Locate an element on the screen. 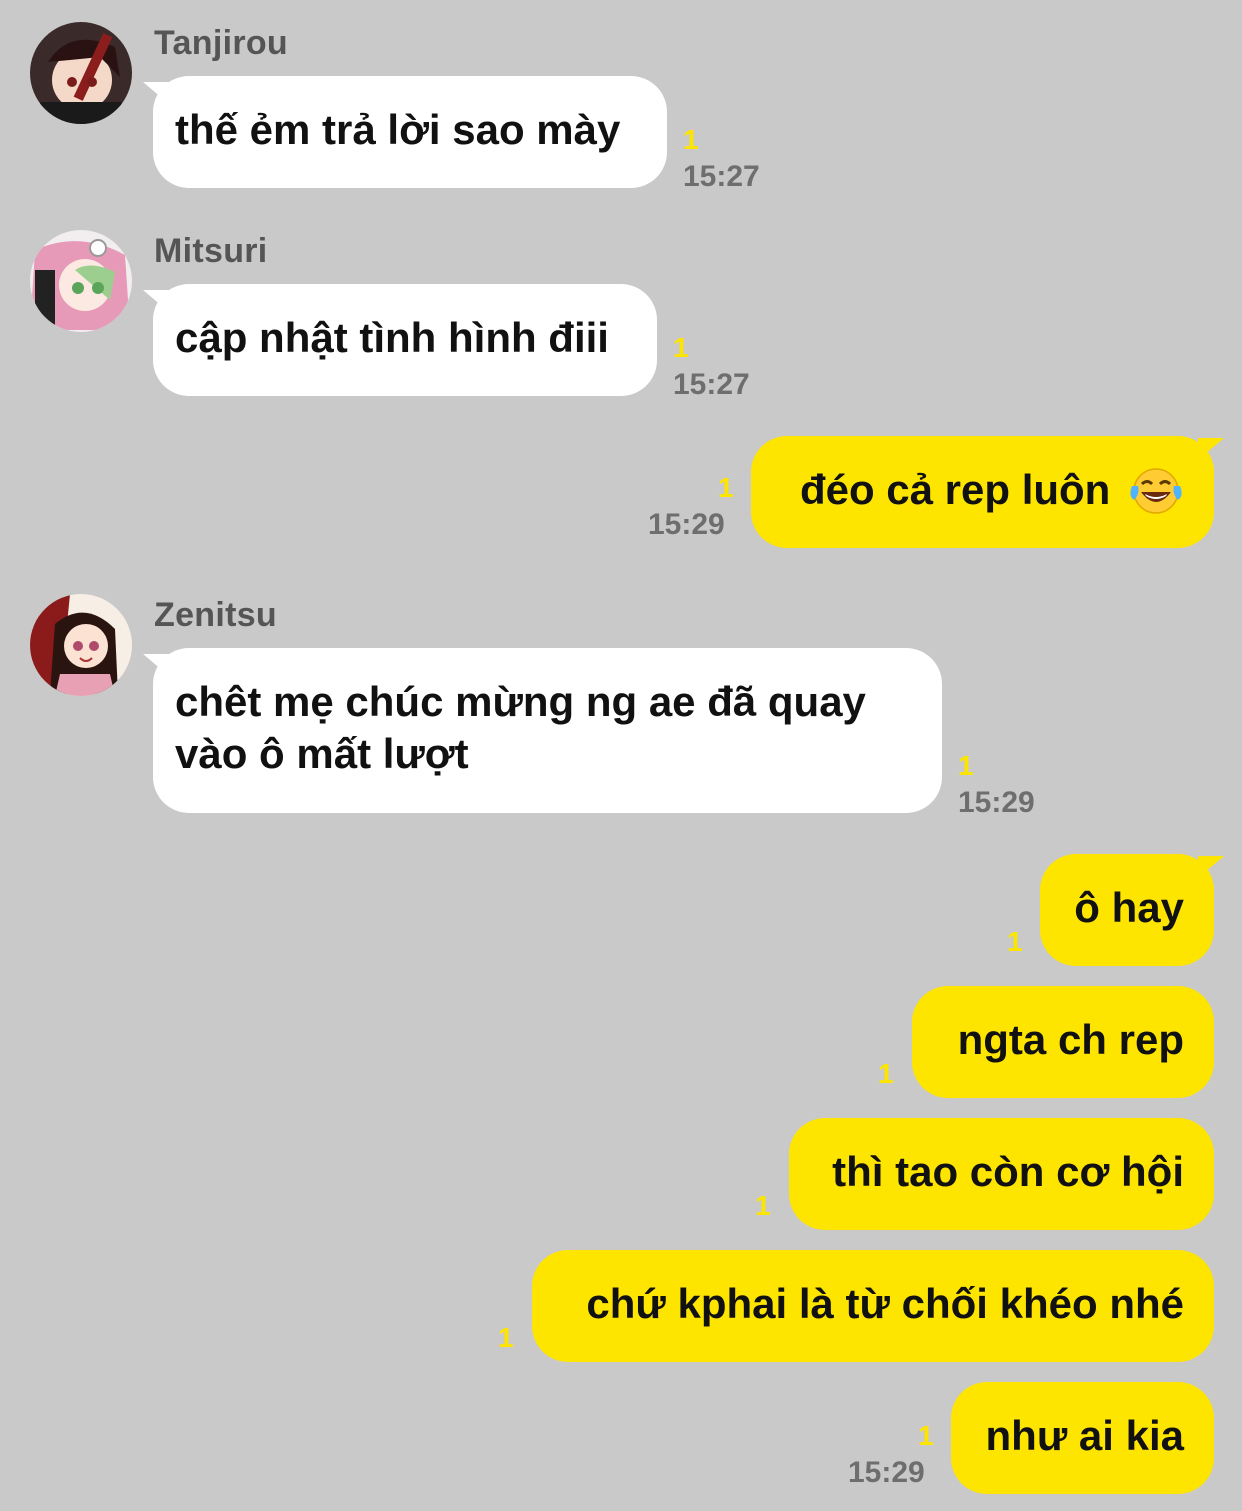 The height and width of the screenshot is (1511, 1242). avatar-tanjirou is located at coordinates (81, 73).